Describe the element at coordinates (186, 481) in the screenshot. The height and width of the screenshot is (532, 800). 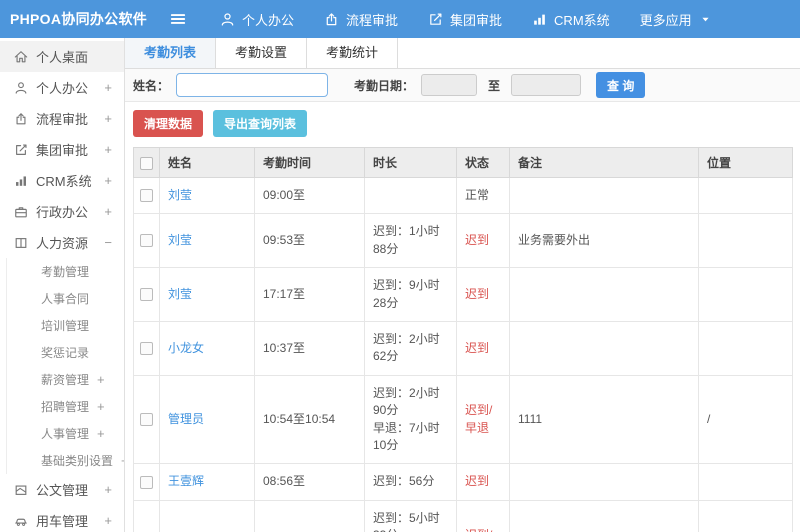
I see `employee-name-link: 王壹辉` at that location.